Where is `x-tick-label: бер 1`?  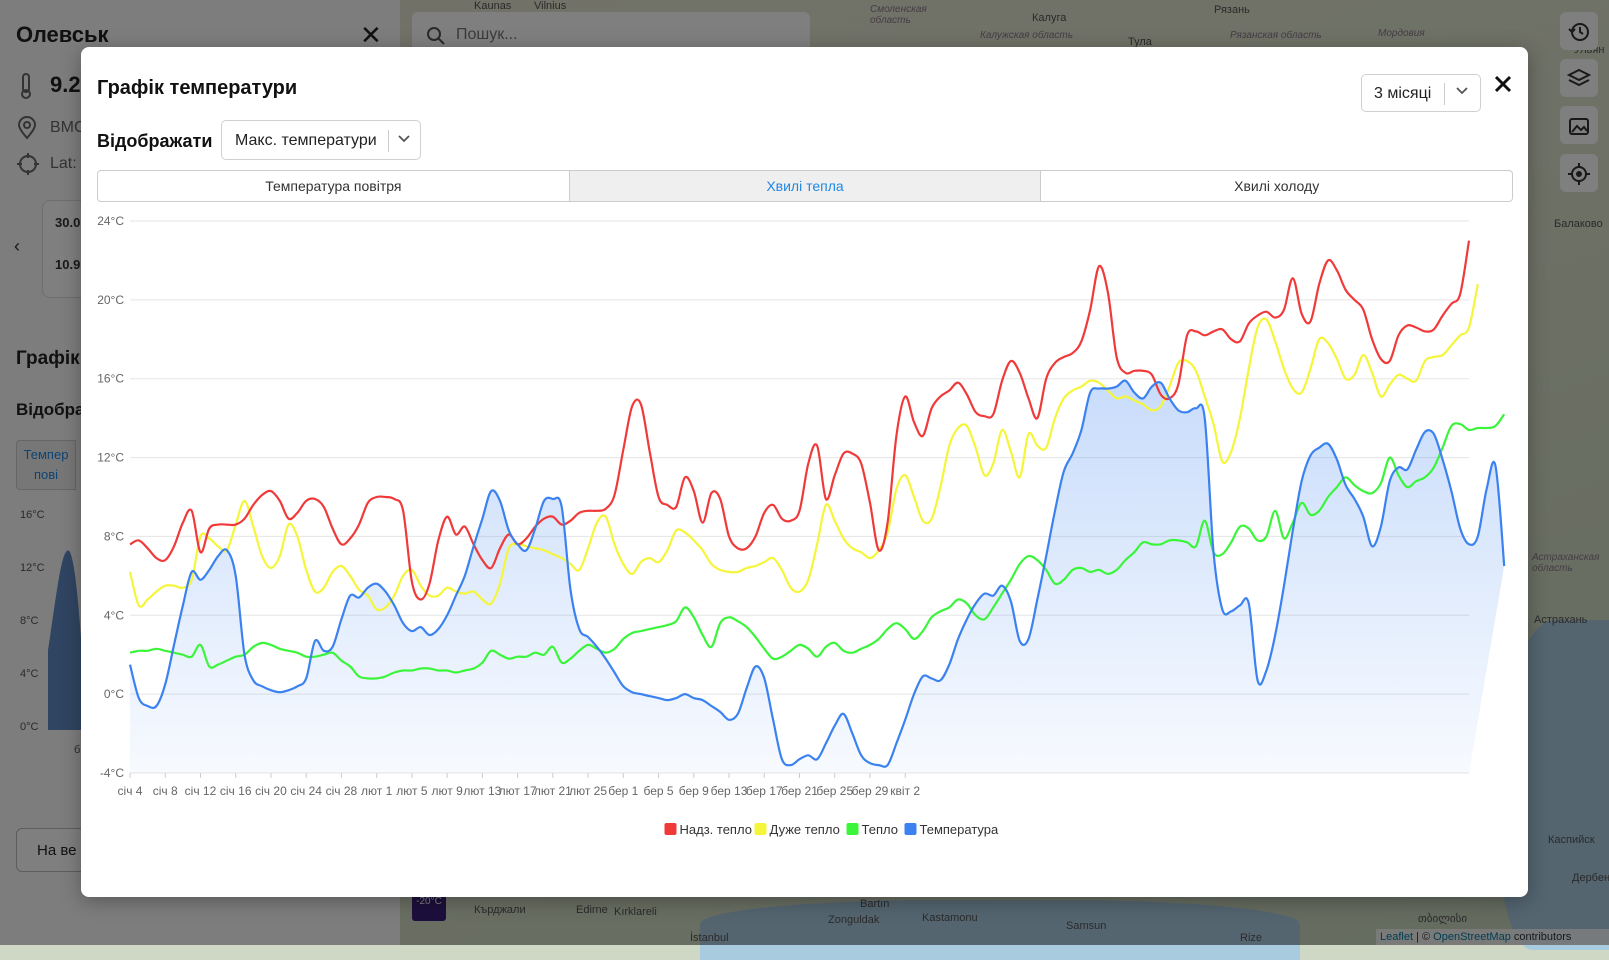 x-tick-label: бер 1 is located at coordinates (623, 791).